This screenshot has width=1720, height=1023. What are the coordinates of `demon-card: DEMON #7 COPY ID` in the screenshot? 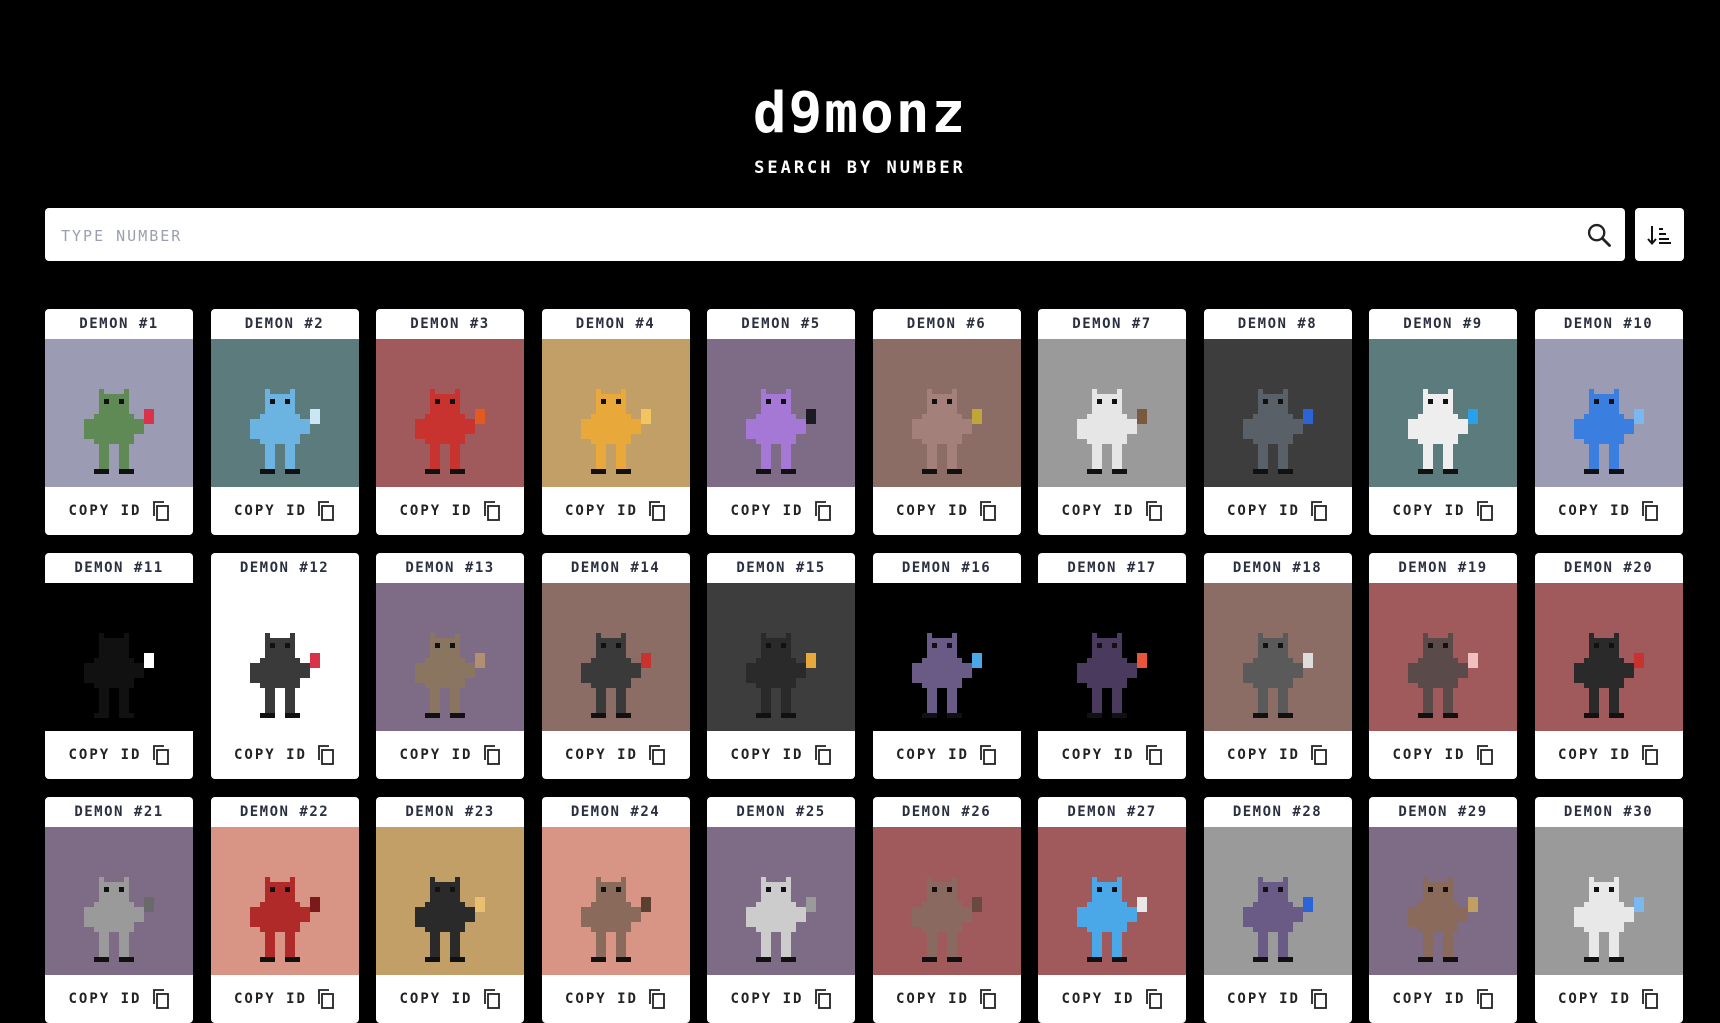 It's located at (1112, 422).